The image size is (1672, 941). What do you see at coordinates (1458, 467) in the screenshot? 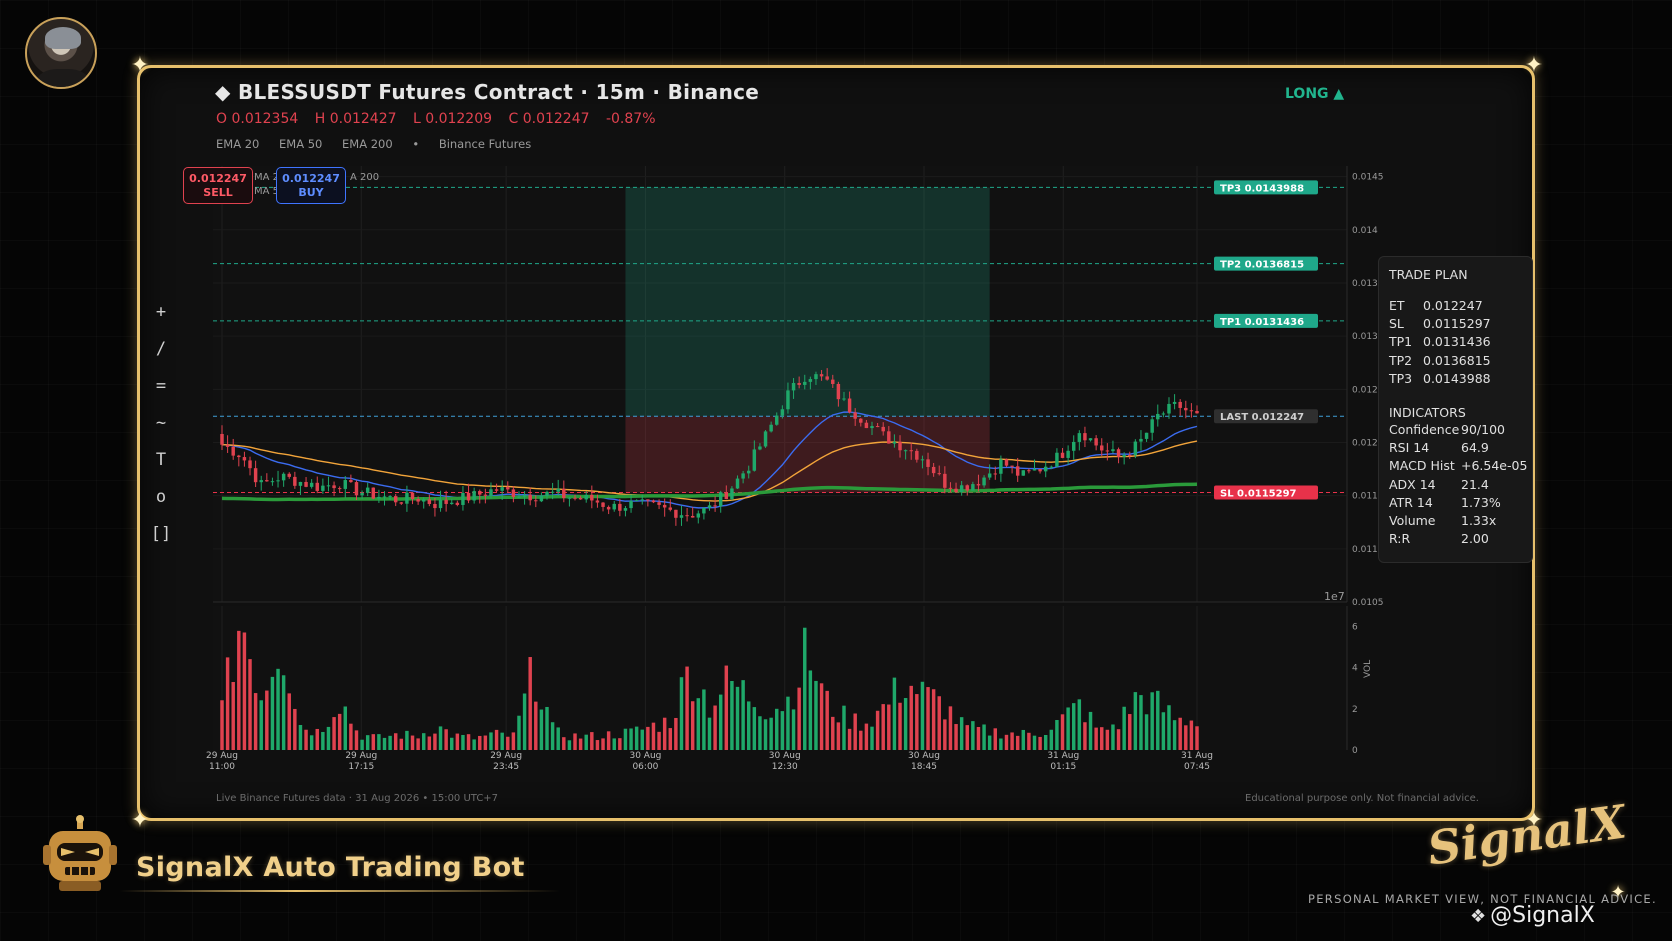
I see `trade-plan-row: MACD Hist +6.54e-05` at bounding box center [1458, 467].